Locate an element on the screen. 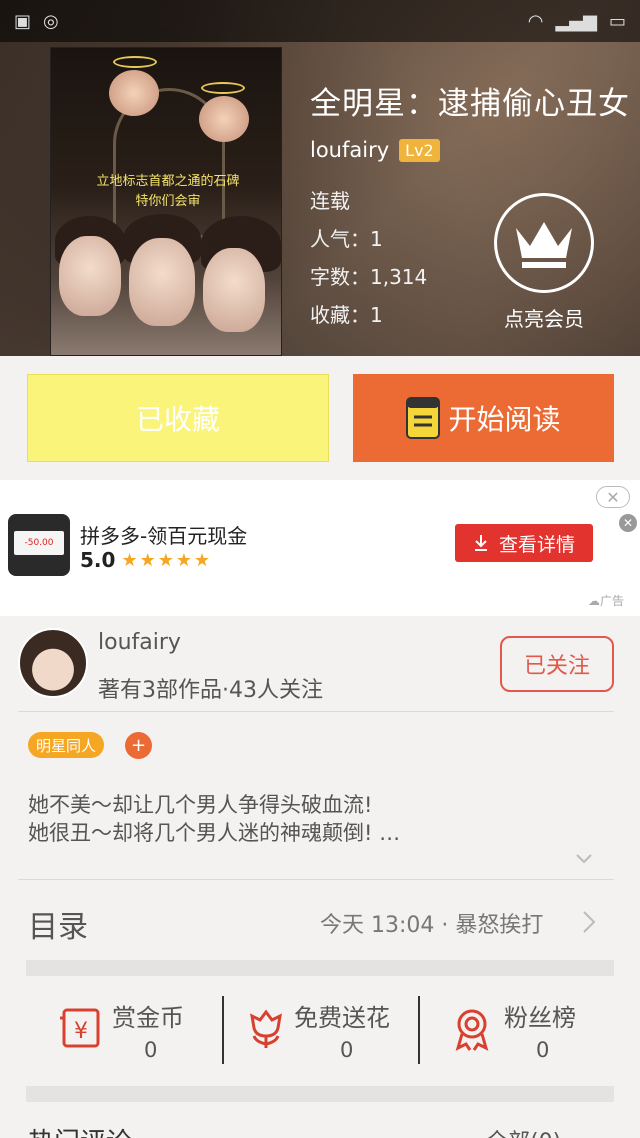  stat-label: 赏金币 is located at coordinates (148, 1018).